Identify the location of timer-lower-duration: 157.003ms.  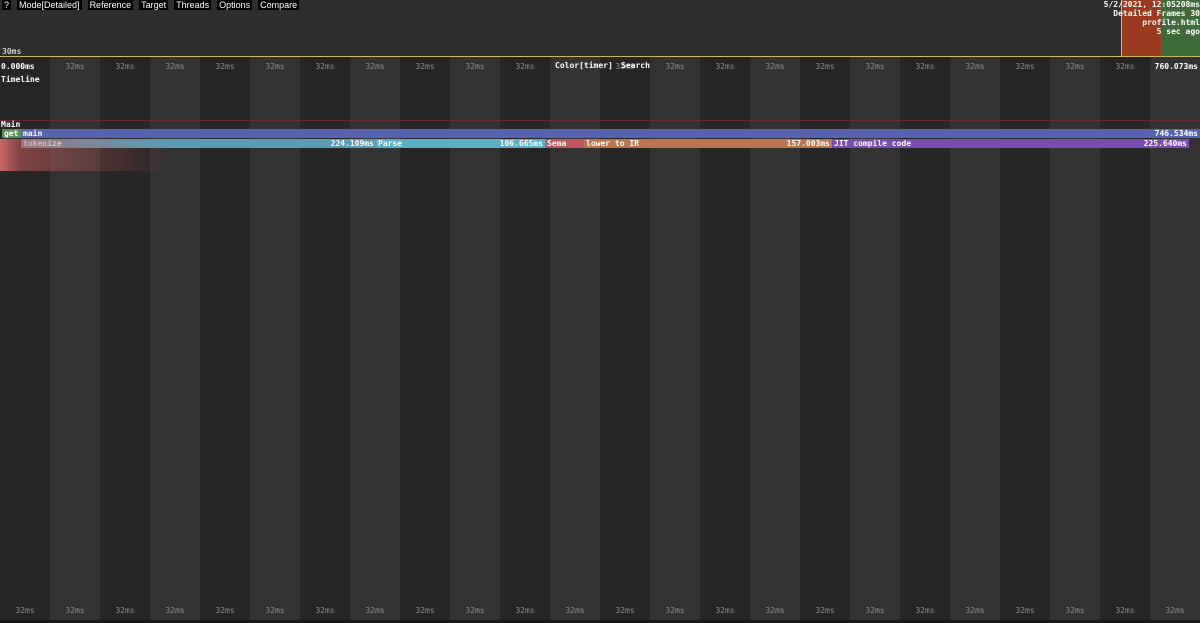
(808, 143).